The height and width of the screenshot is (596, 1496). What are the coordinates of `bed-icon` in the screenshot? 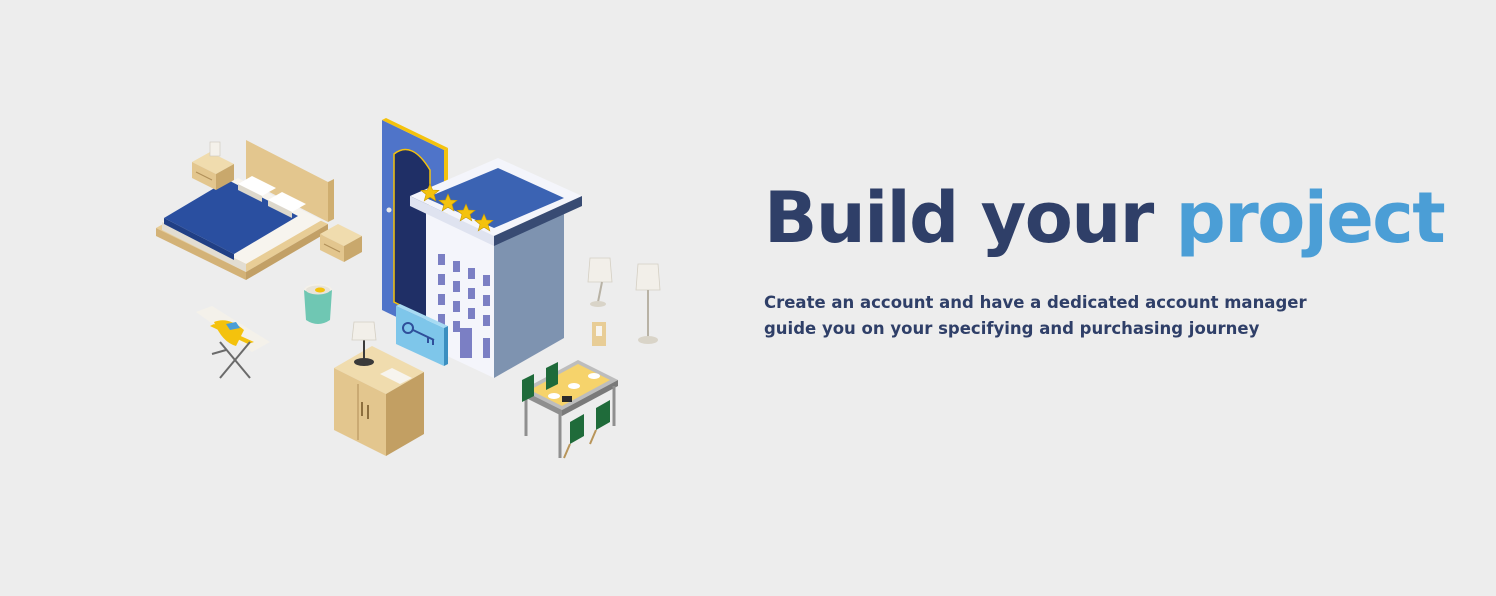 It's located at (245, 210).